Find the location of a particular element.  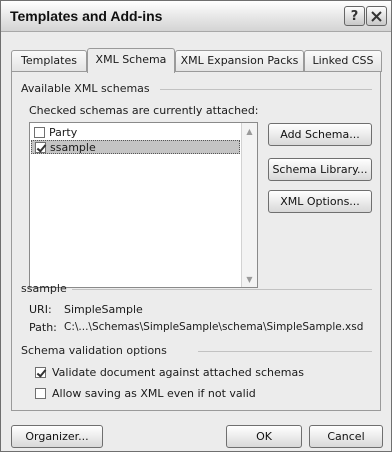

scroll-up-button: ▲ is located at coordinates (249, 131).